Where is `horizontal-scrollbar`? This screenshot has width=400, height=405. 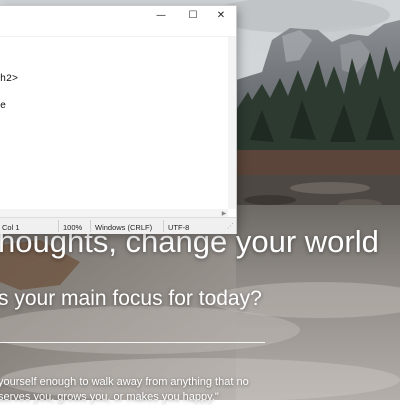
horizontal-scrollbar is located at coordinates (114, 213).